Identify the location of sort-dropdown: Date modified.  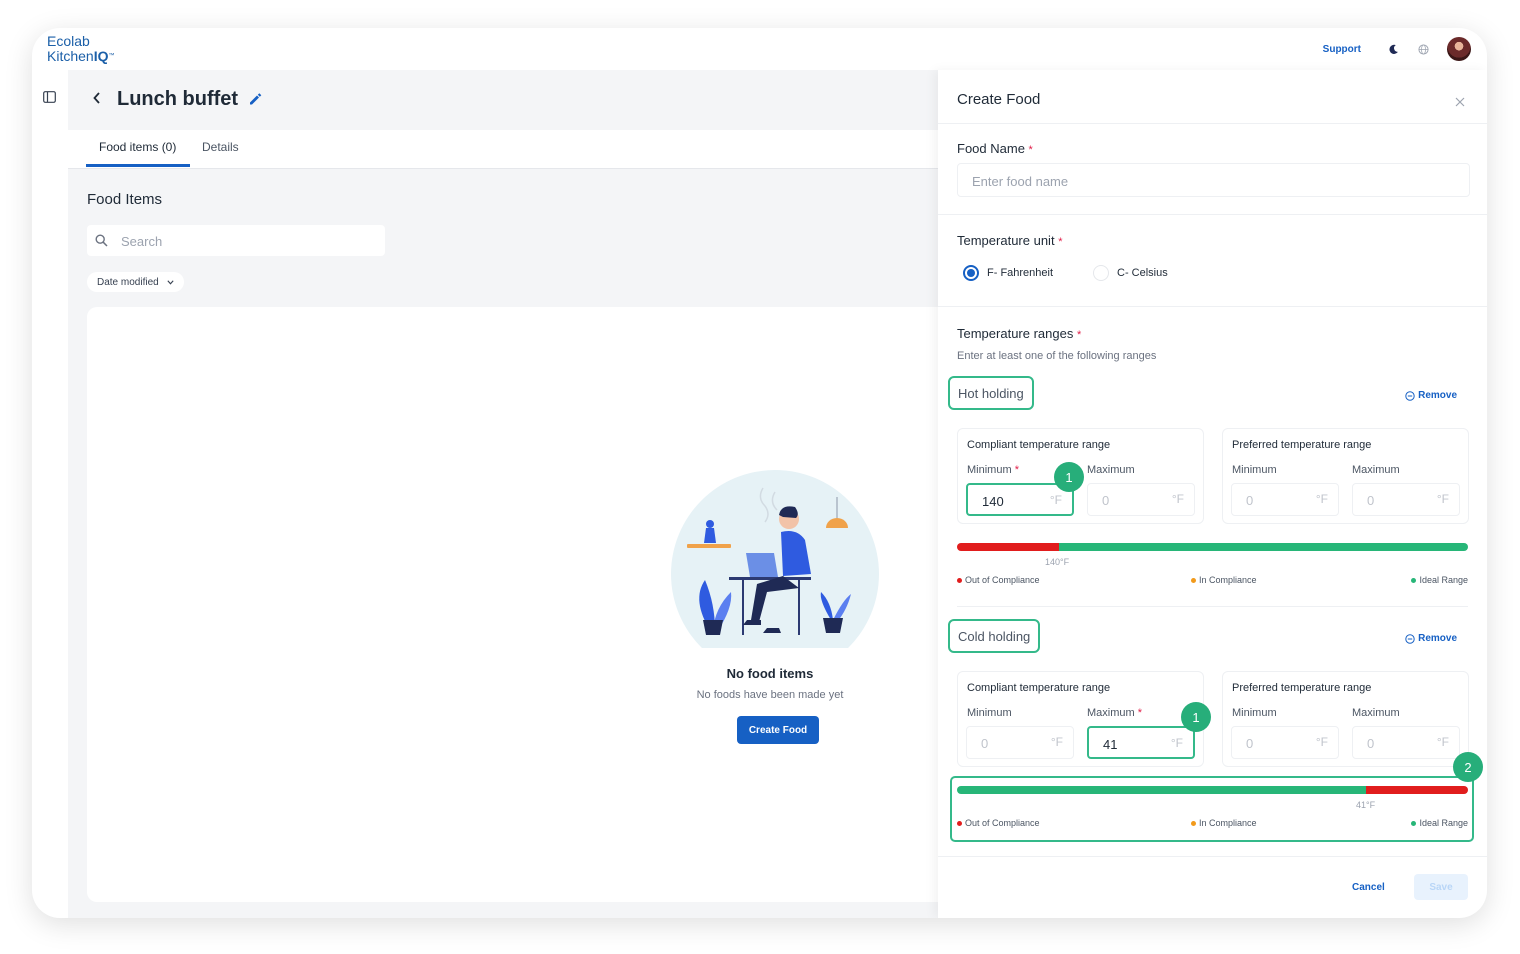
(135, 282).